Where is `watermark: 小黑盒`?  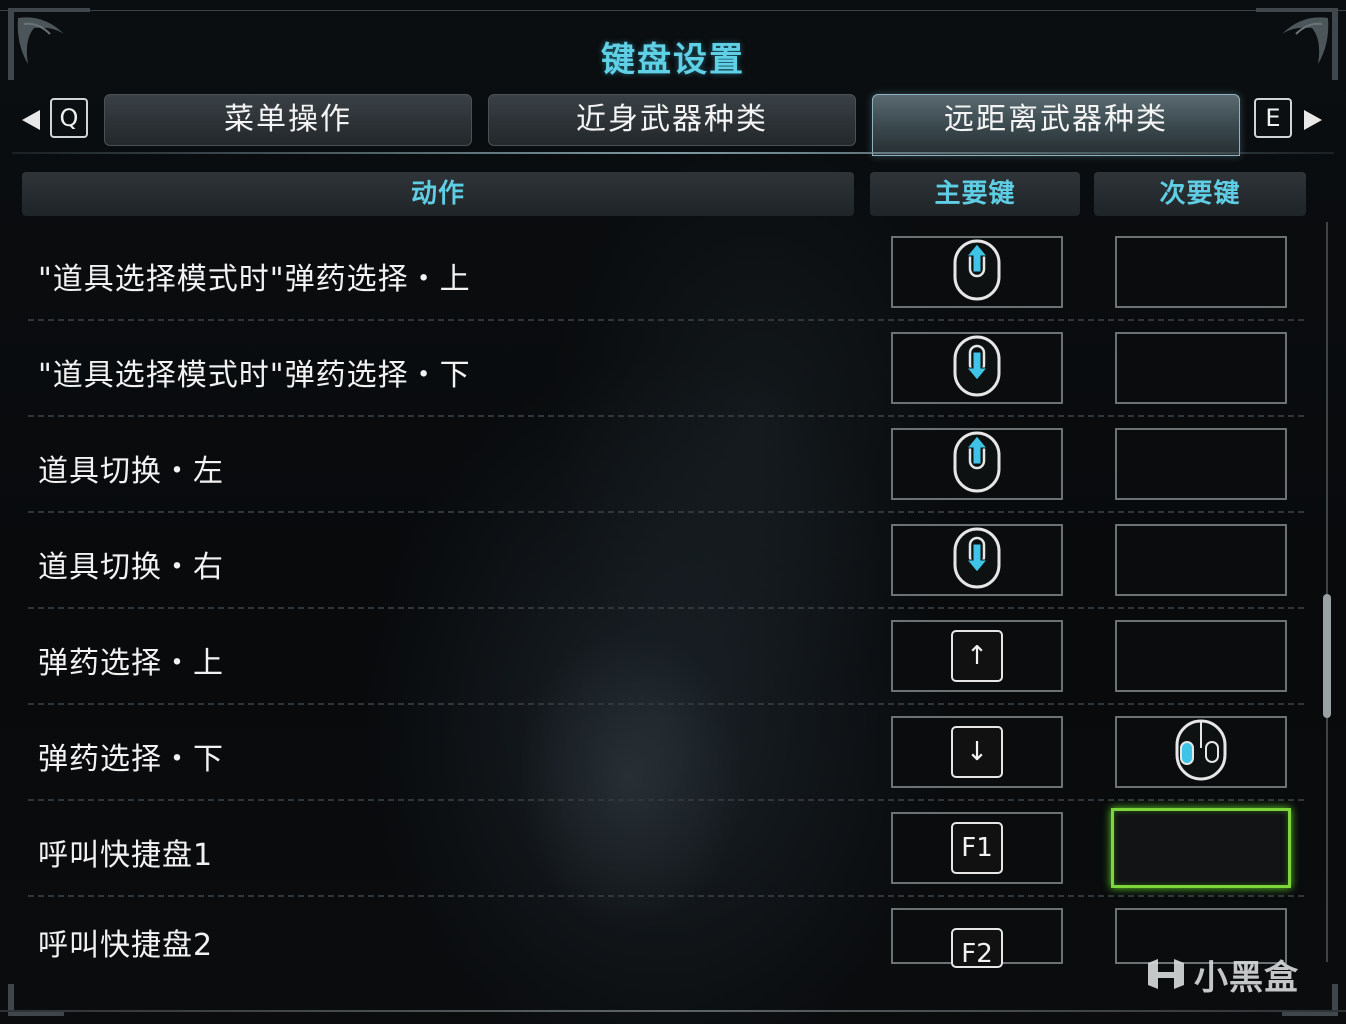 watermark: 小黑盒 is located at coordinates (1221, 977).